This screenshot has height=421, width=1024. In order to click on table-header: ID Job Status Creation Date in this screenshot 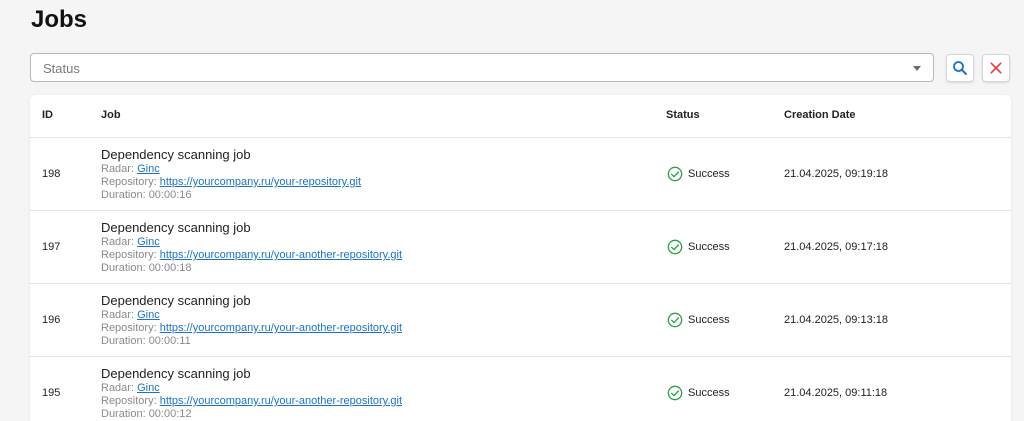, I will do `click(520, 116)`.